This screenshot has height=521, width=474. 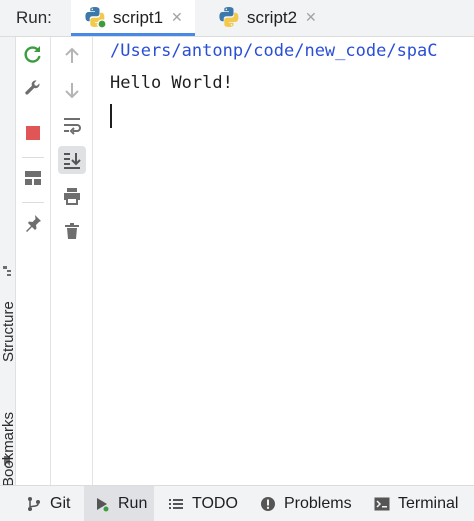 I want to click on structure-icon, so click(x=7, y=271).